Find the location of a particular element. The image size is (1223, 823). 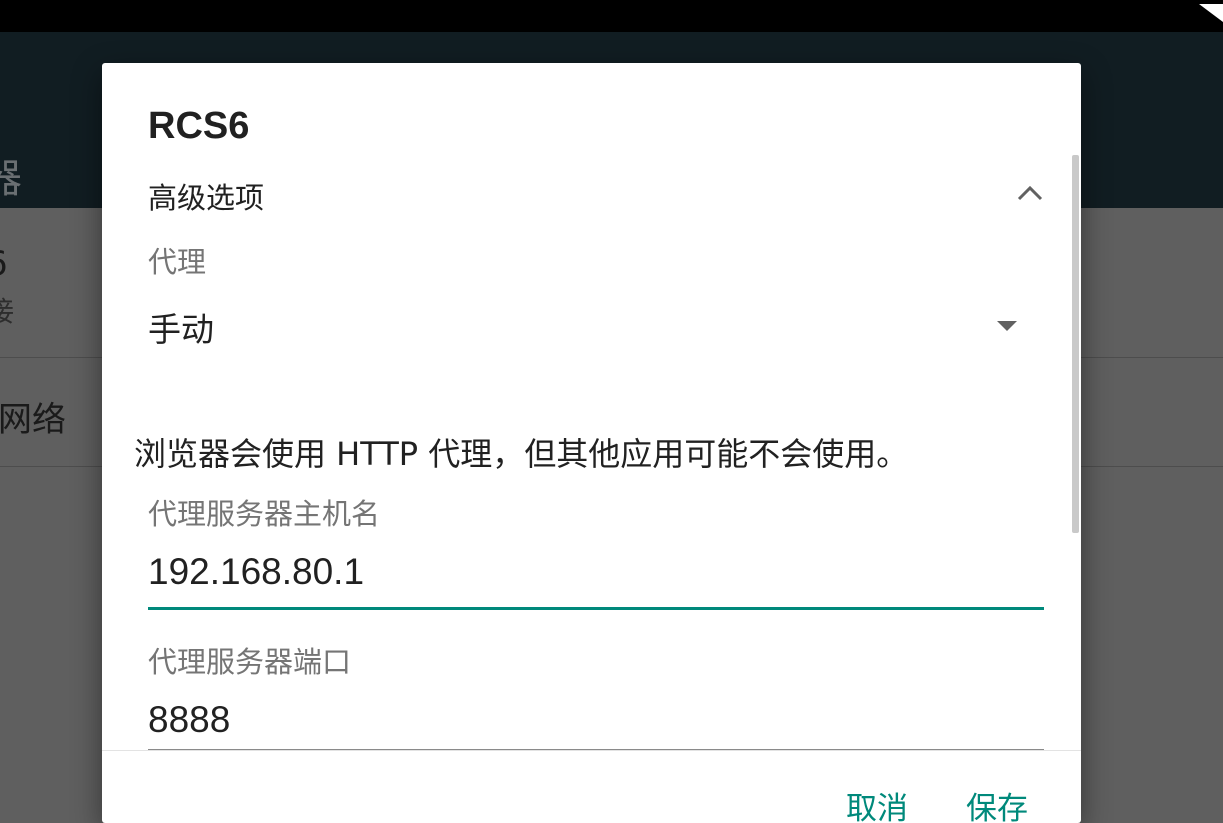

save-button: 保存 is located at coordinates (997, 803).